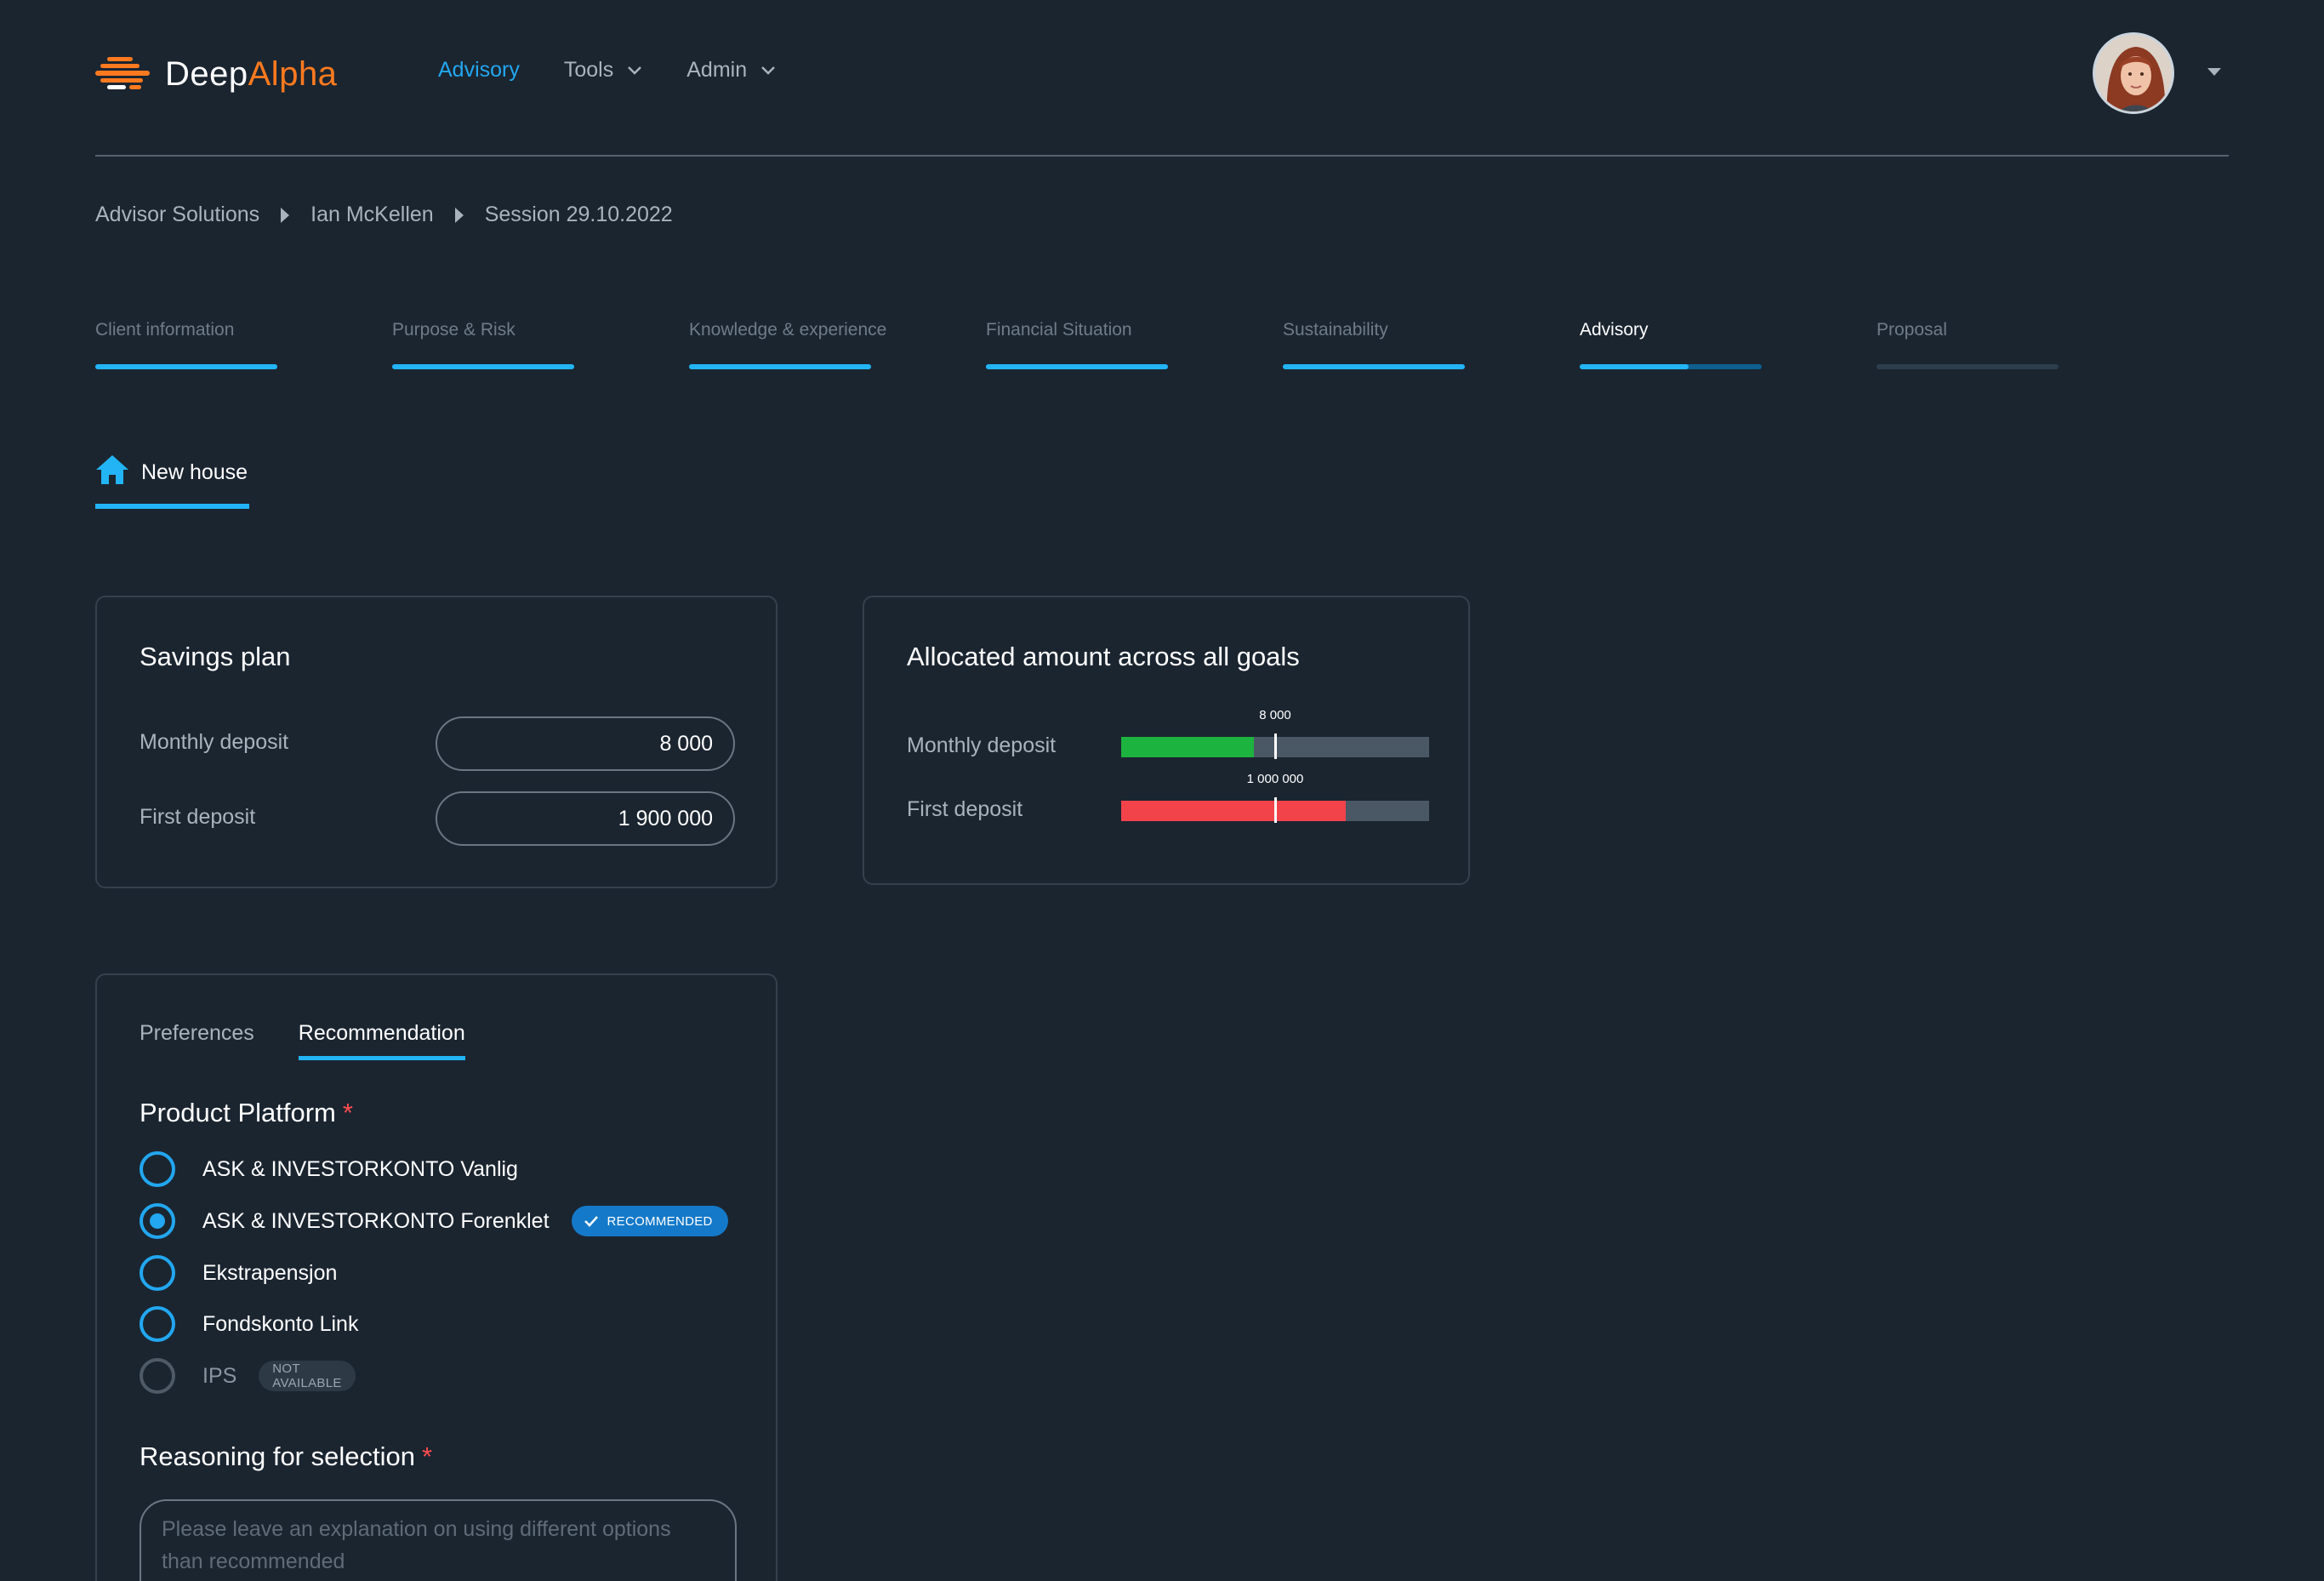 The width and height of the screenshot is (2324, 1581). I want to click on step-sustainability: Sustainability, so click(1374, 344).